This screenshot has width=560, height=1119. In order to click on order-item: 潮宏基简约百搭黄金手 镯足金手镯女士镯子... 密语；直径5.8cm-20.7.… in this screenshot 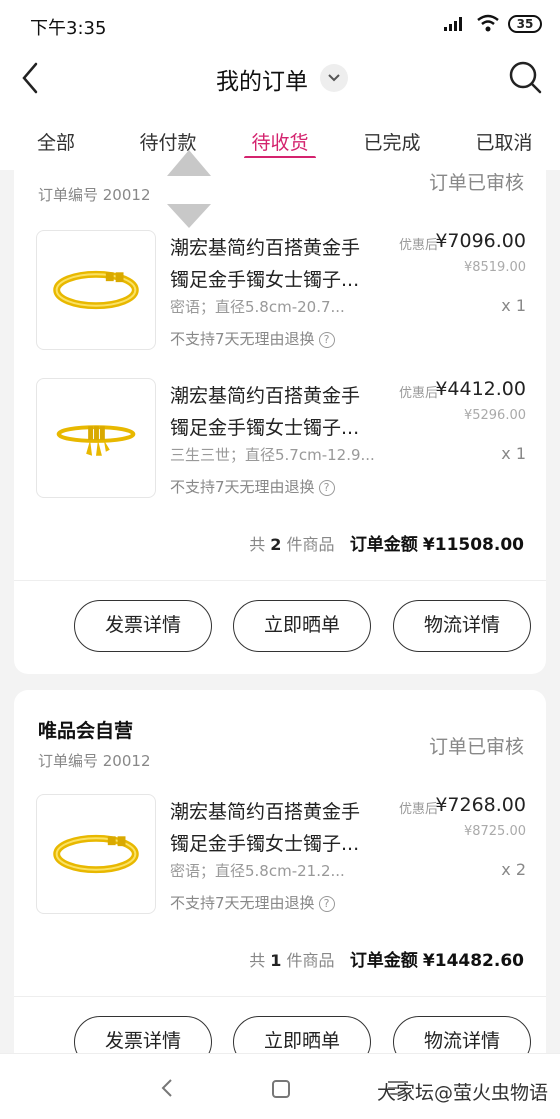, I will do `click(283, 290)`.